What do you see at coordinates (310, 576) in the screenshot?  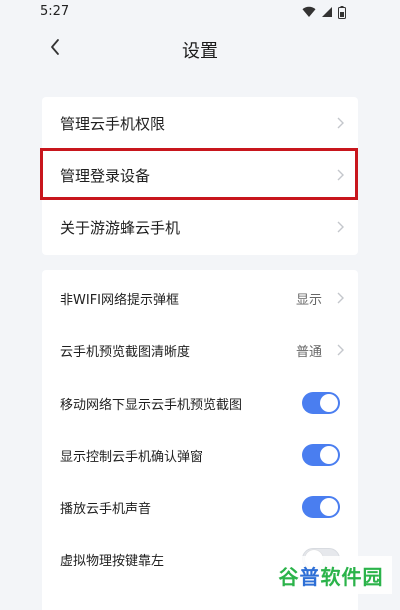 I see `watermark-part: 普` at bounding box center [310, 576].